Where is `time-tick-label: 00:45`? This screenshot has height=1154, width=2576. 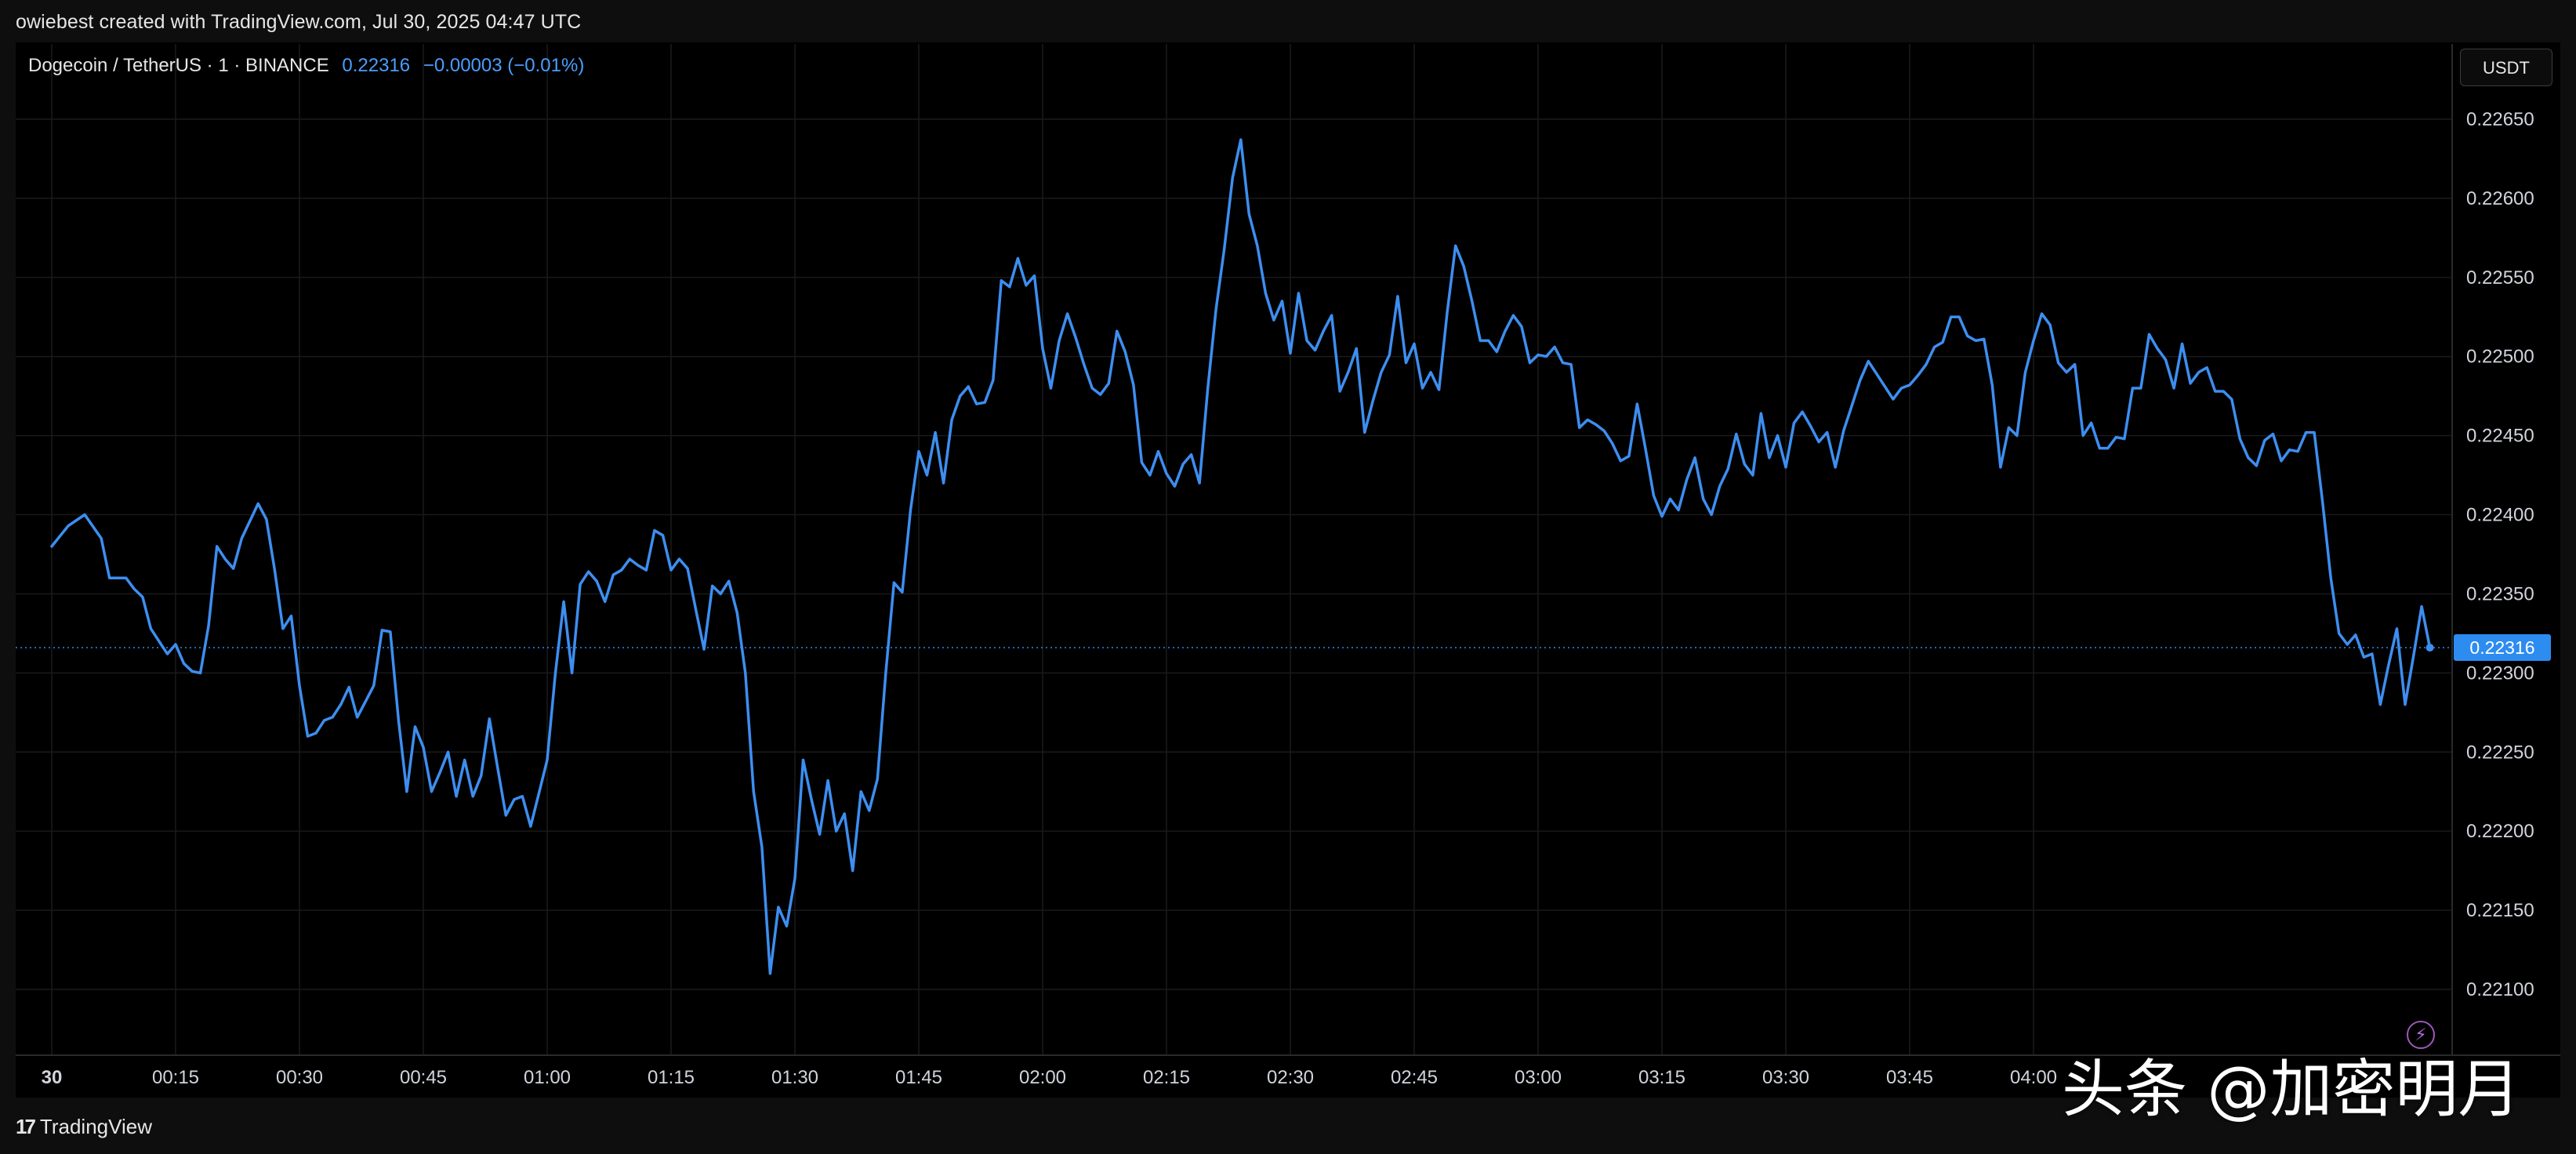 time-tick-label: 00:45 is located at coordinates (424, 1077).